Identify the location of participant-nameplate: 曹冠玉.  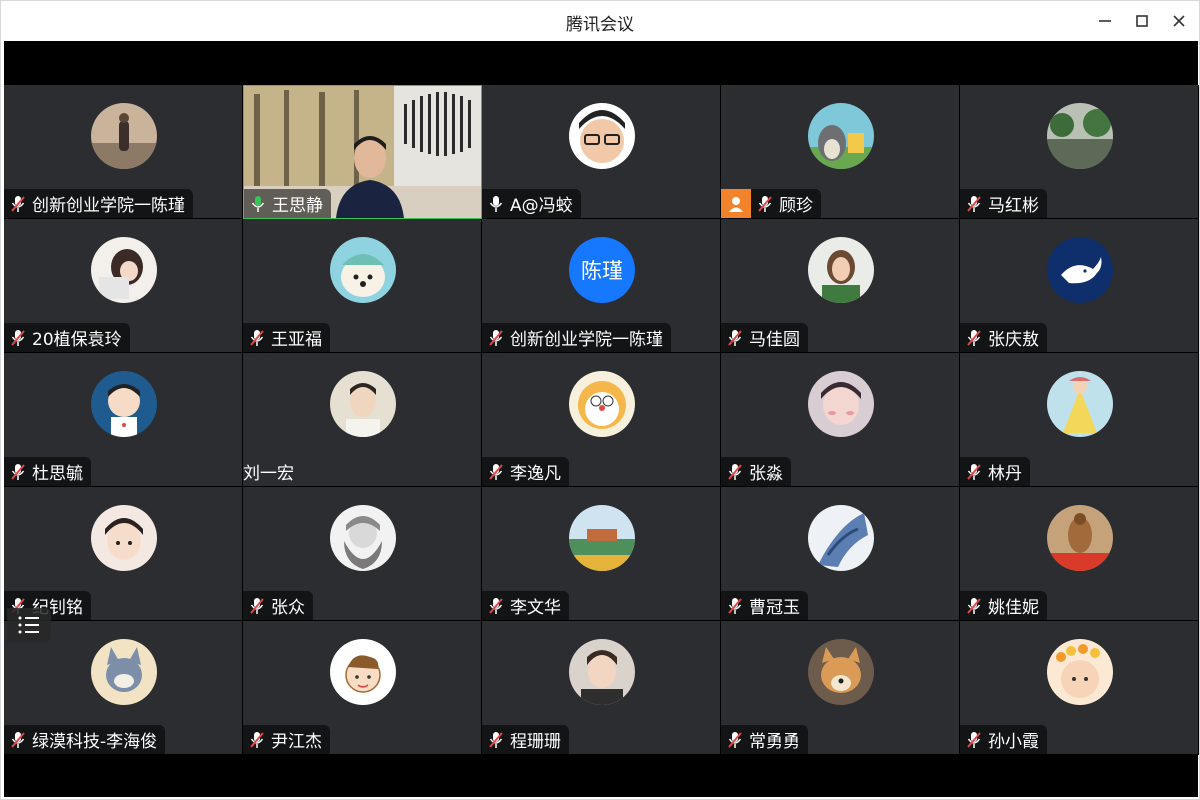
(764, 605).